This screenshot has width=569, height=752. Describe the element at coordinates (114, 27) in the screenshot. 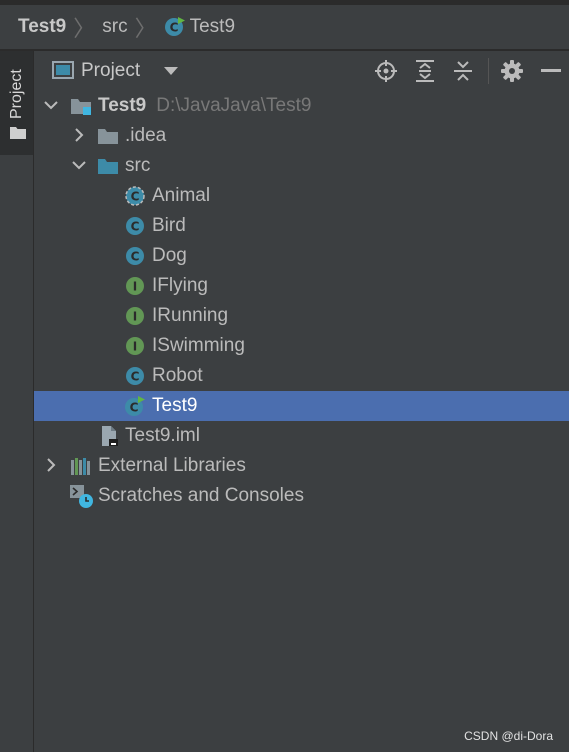

I see `breadcrumb-item-src: src` at that location.